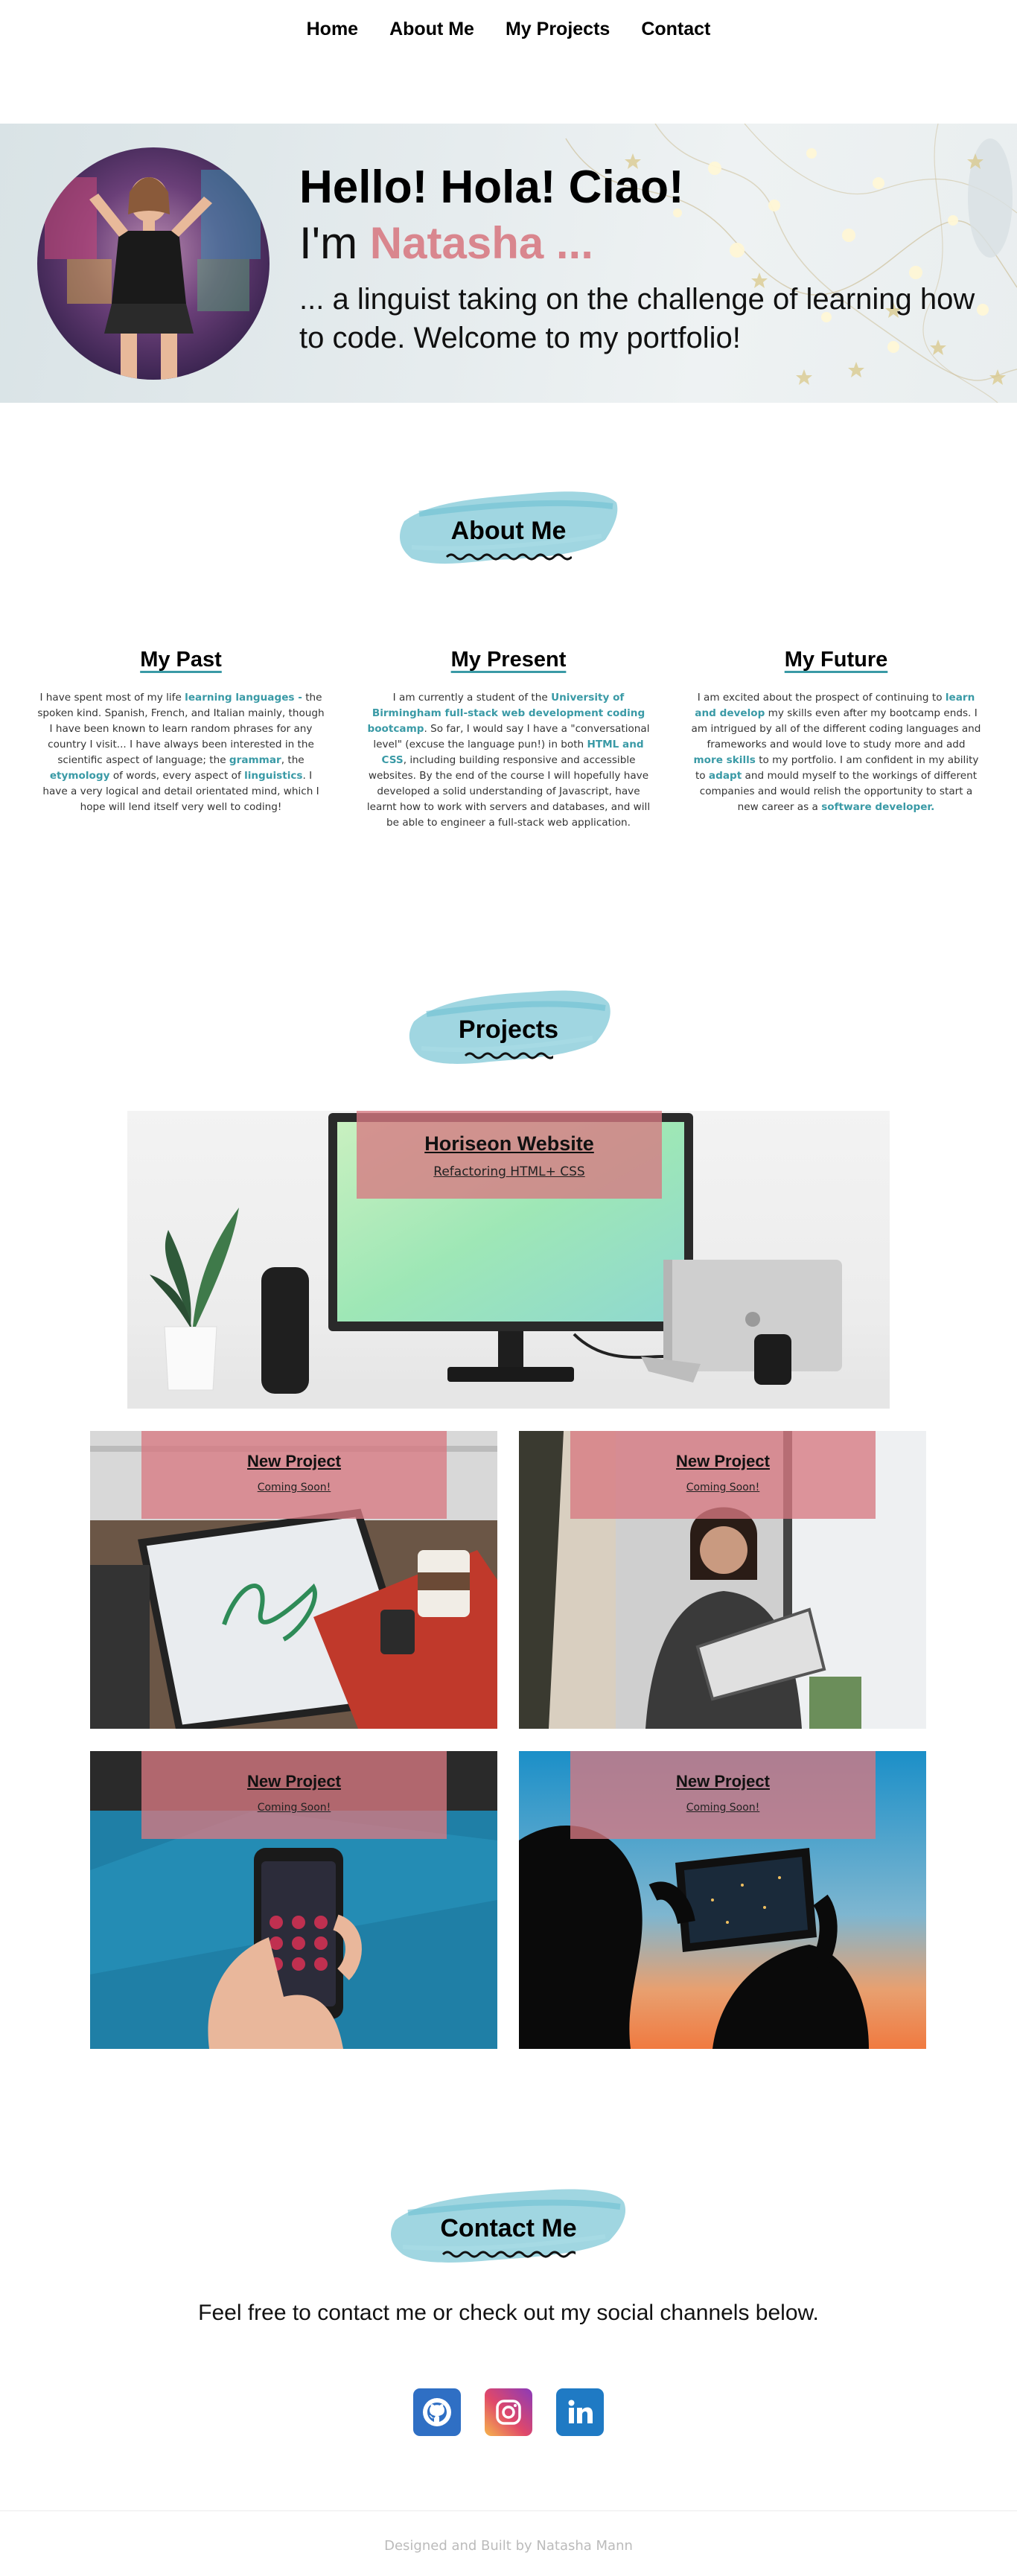 This screenshot has height=2576, width=1017. I want to click on instagram-icon, so click(508, 2412).